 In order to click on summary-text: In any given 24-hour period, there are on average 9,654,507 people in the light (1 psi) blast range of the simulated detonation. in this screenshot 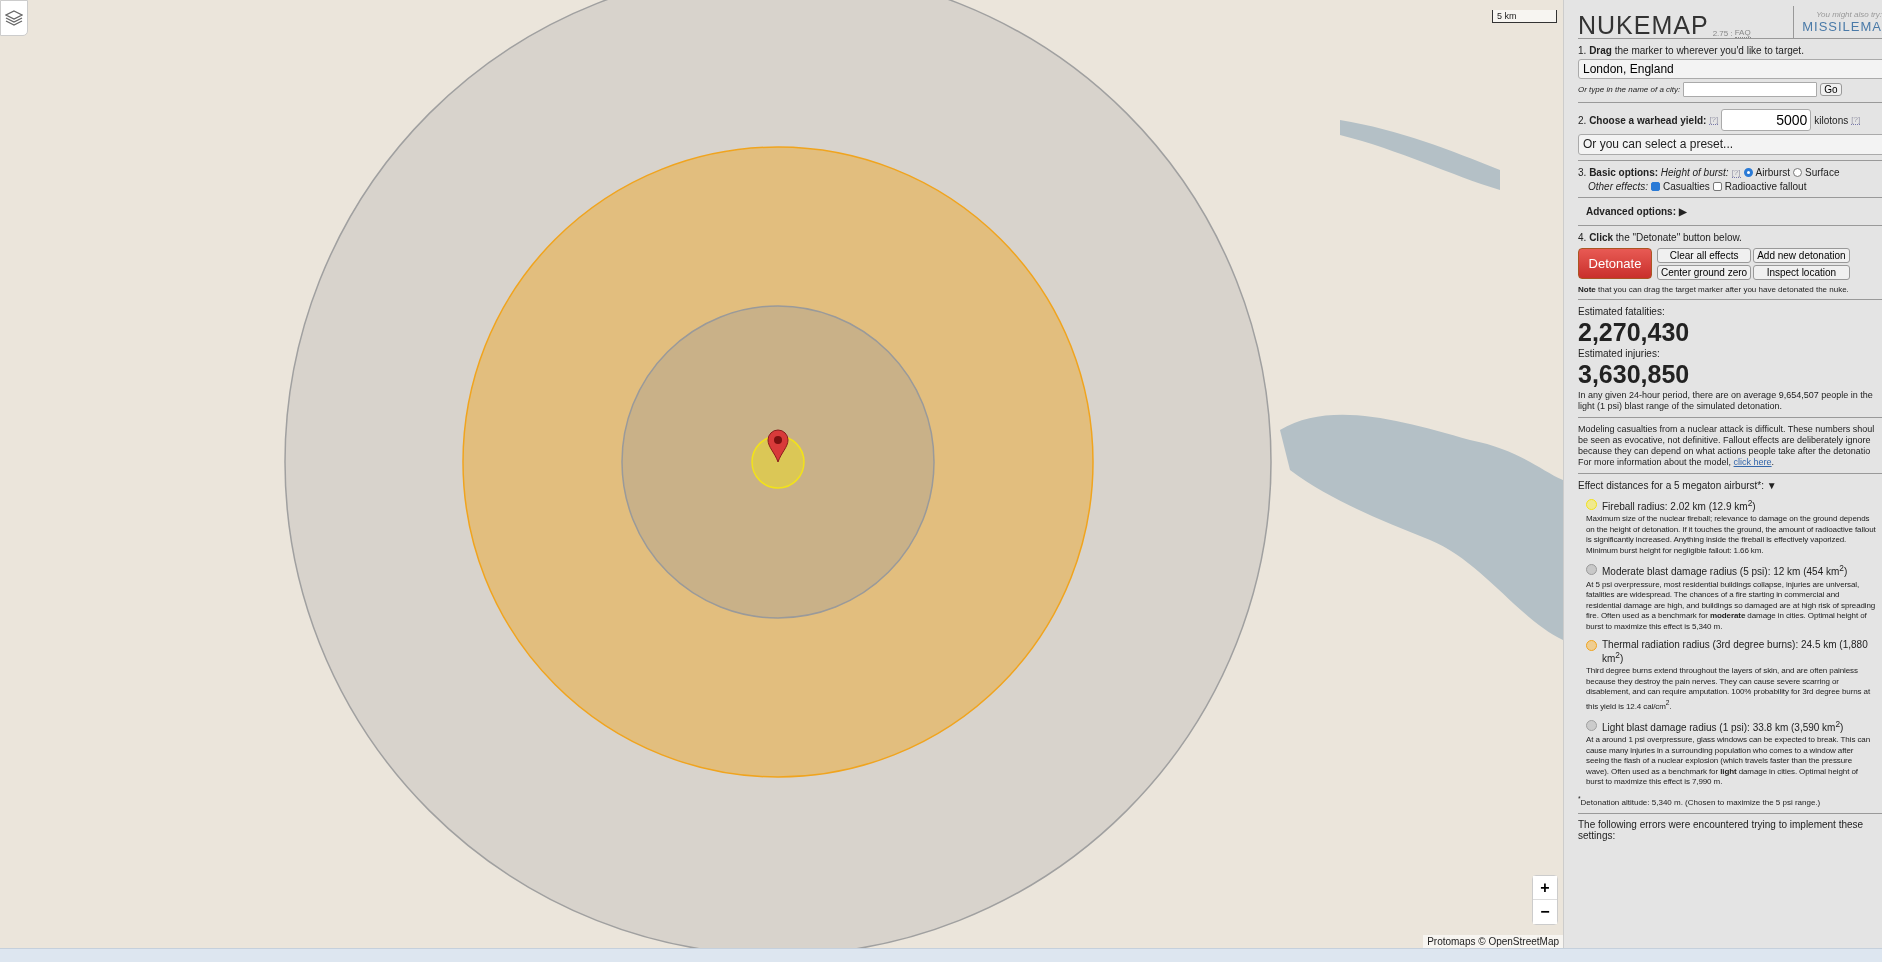, I will do `click(1726, 401)`.